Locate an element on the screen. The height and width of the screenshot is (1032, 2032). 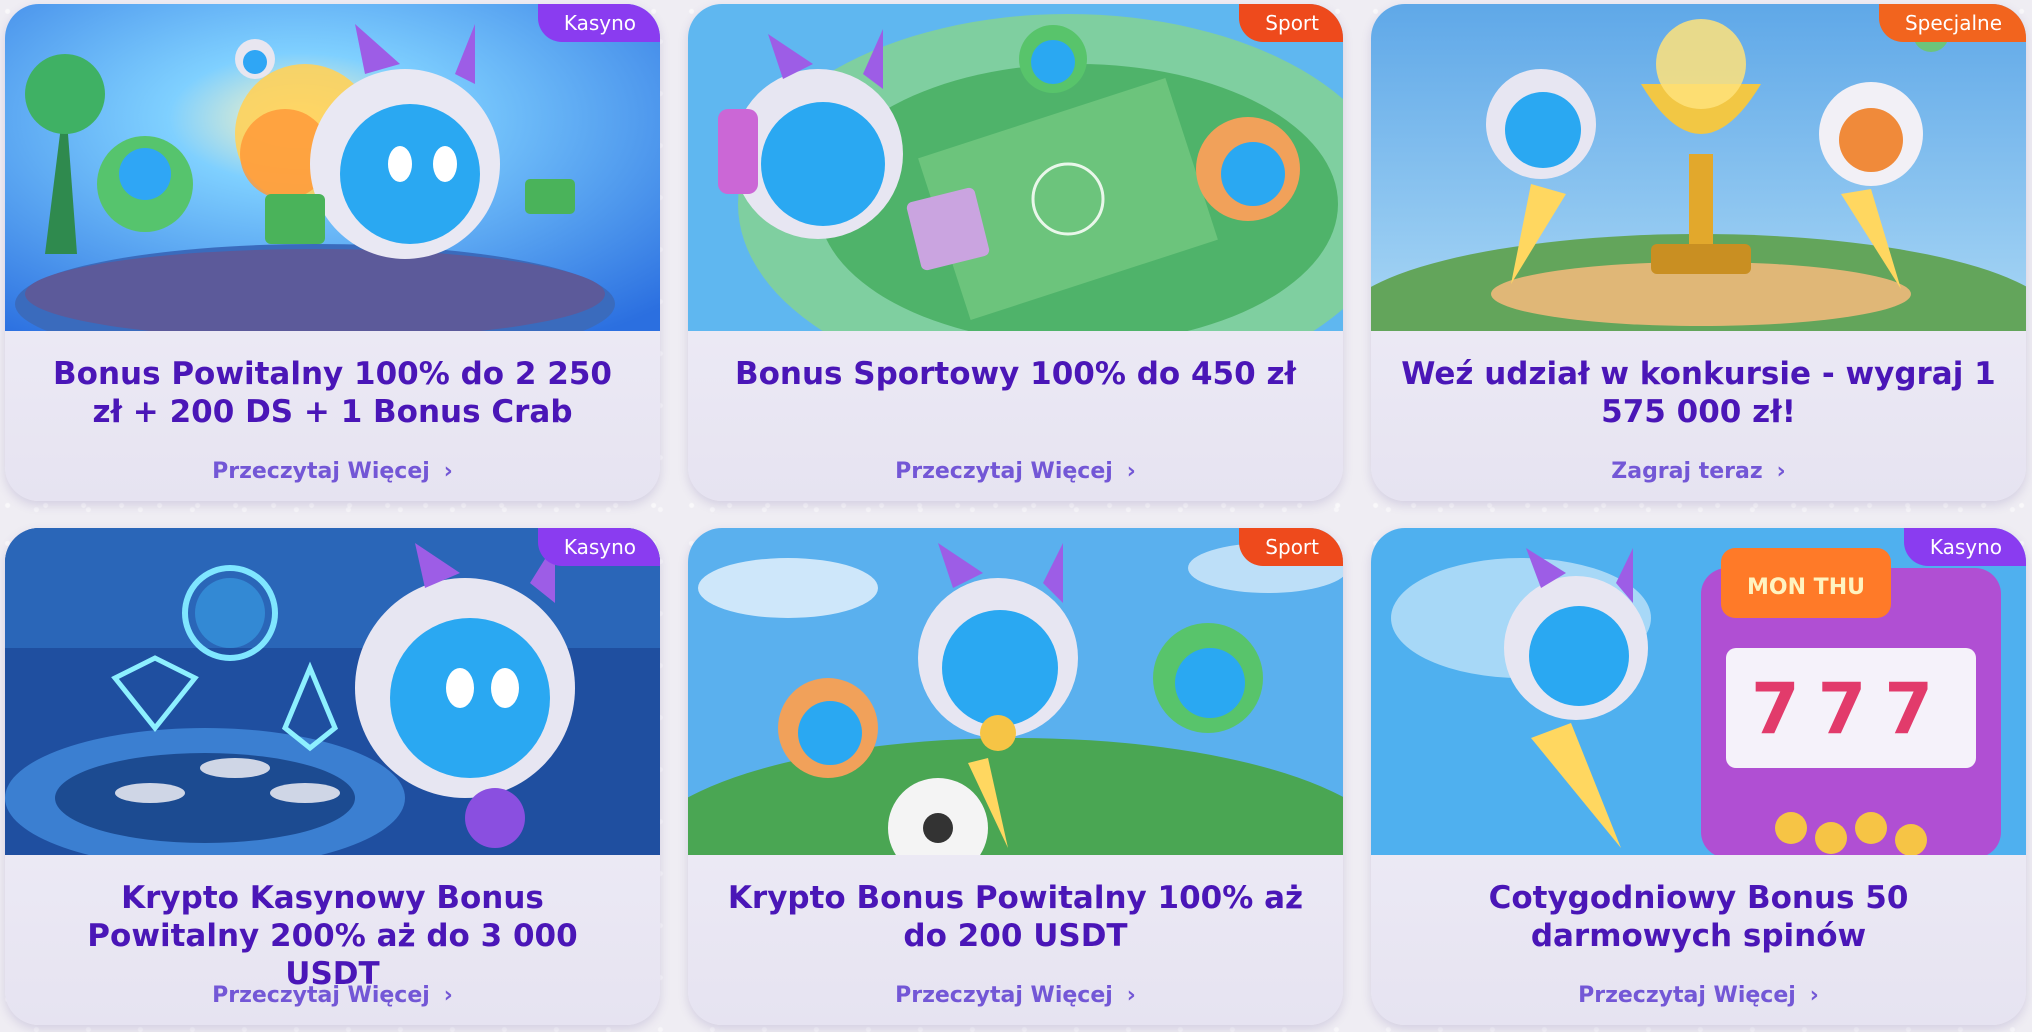
promo-illustration-crypto-sport is located at coordinates (1015, 691).